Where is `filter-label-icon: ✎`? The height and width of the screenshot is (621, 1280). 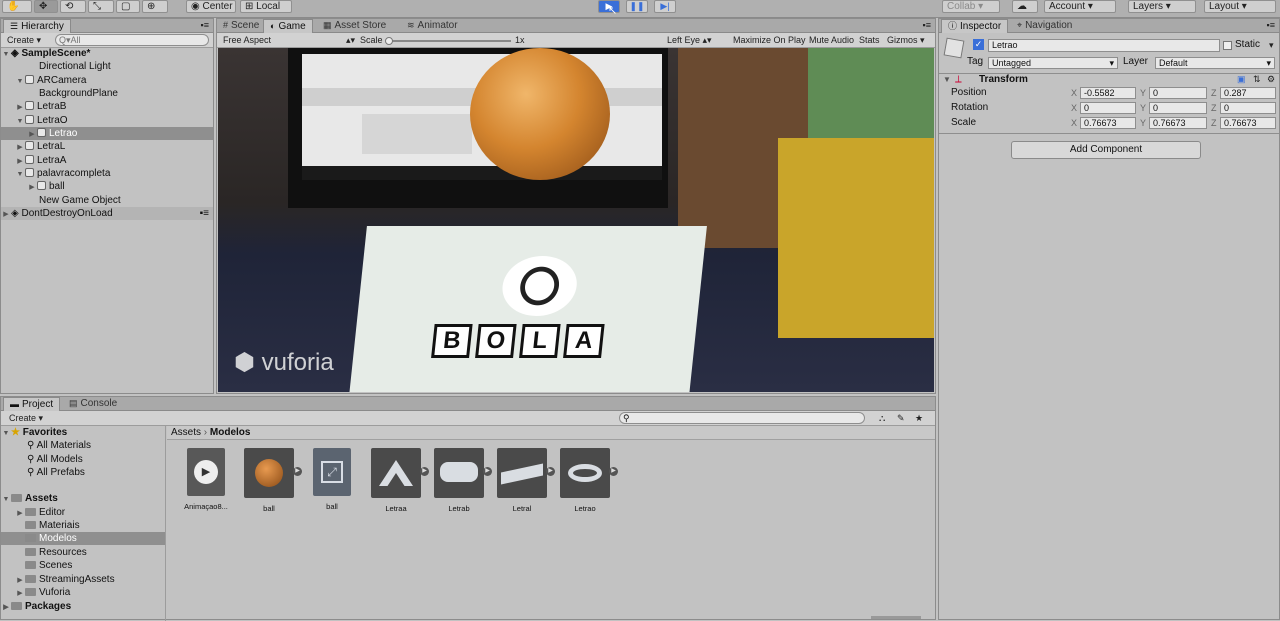 filter-label-icon: ✎ is located at coordinates (901, 418).